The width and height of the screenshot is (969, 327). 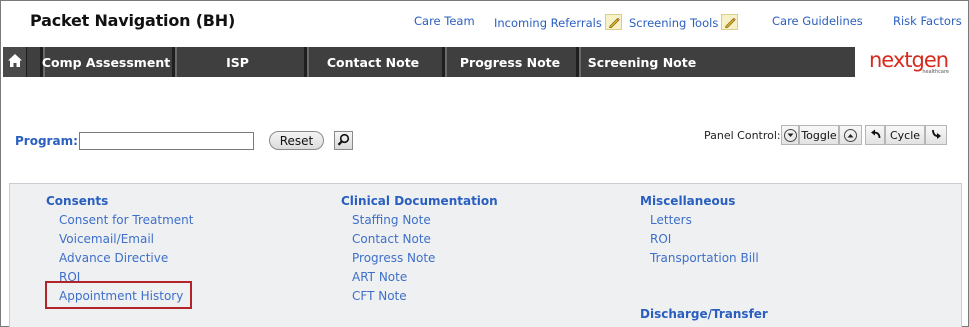 I want to click on tab-progress-note: Progress Note, so click(x=508, y=62).